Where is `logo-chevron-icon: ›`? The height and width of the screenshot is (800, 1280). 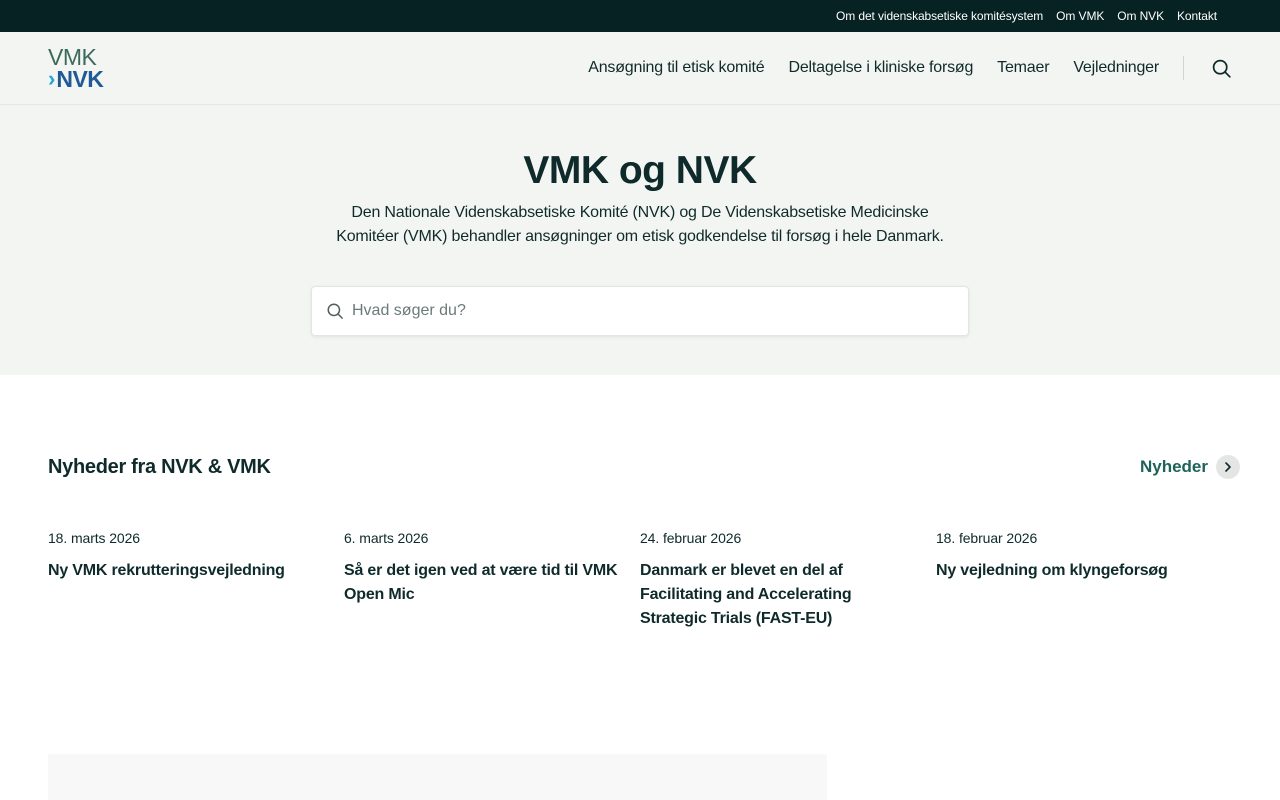
logo-chevron-icon: › is located at coordinates (52, 78).